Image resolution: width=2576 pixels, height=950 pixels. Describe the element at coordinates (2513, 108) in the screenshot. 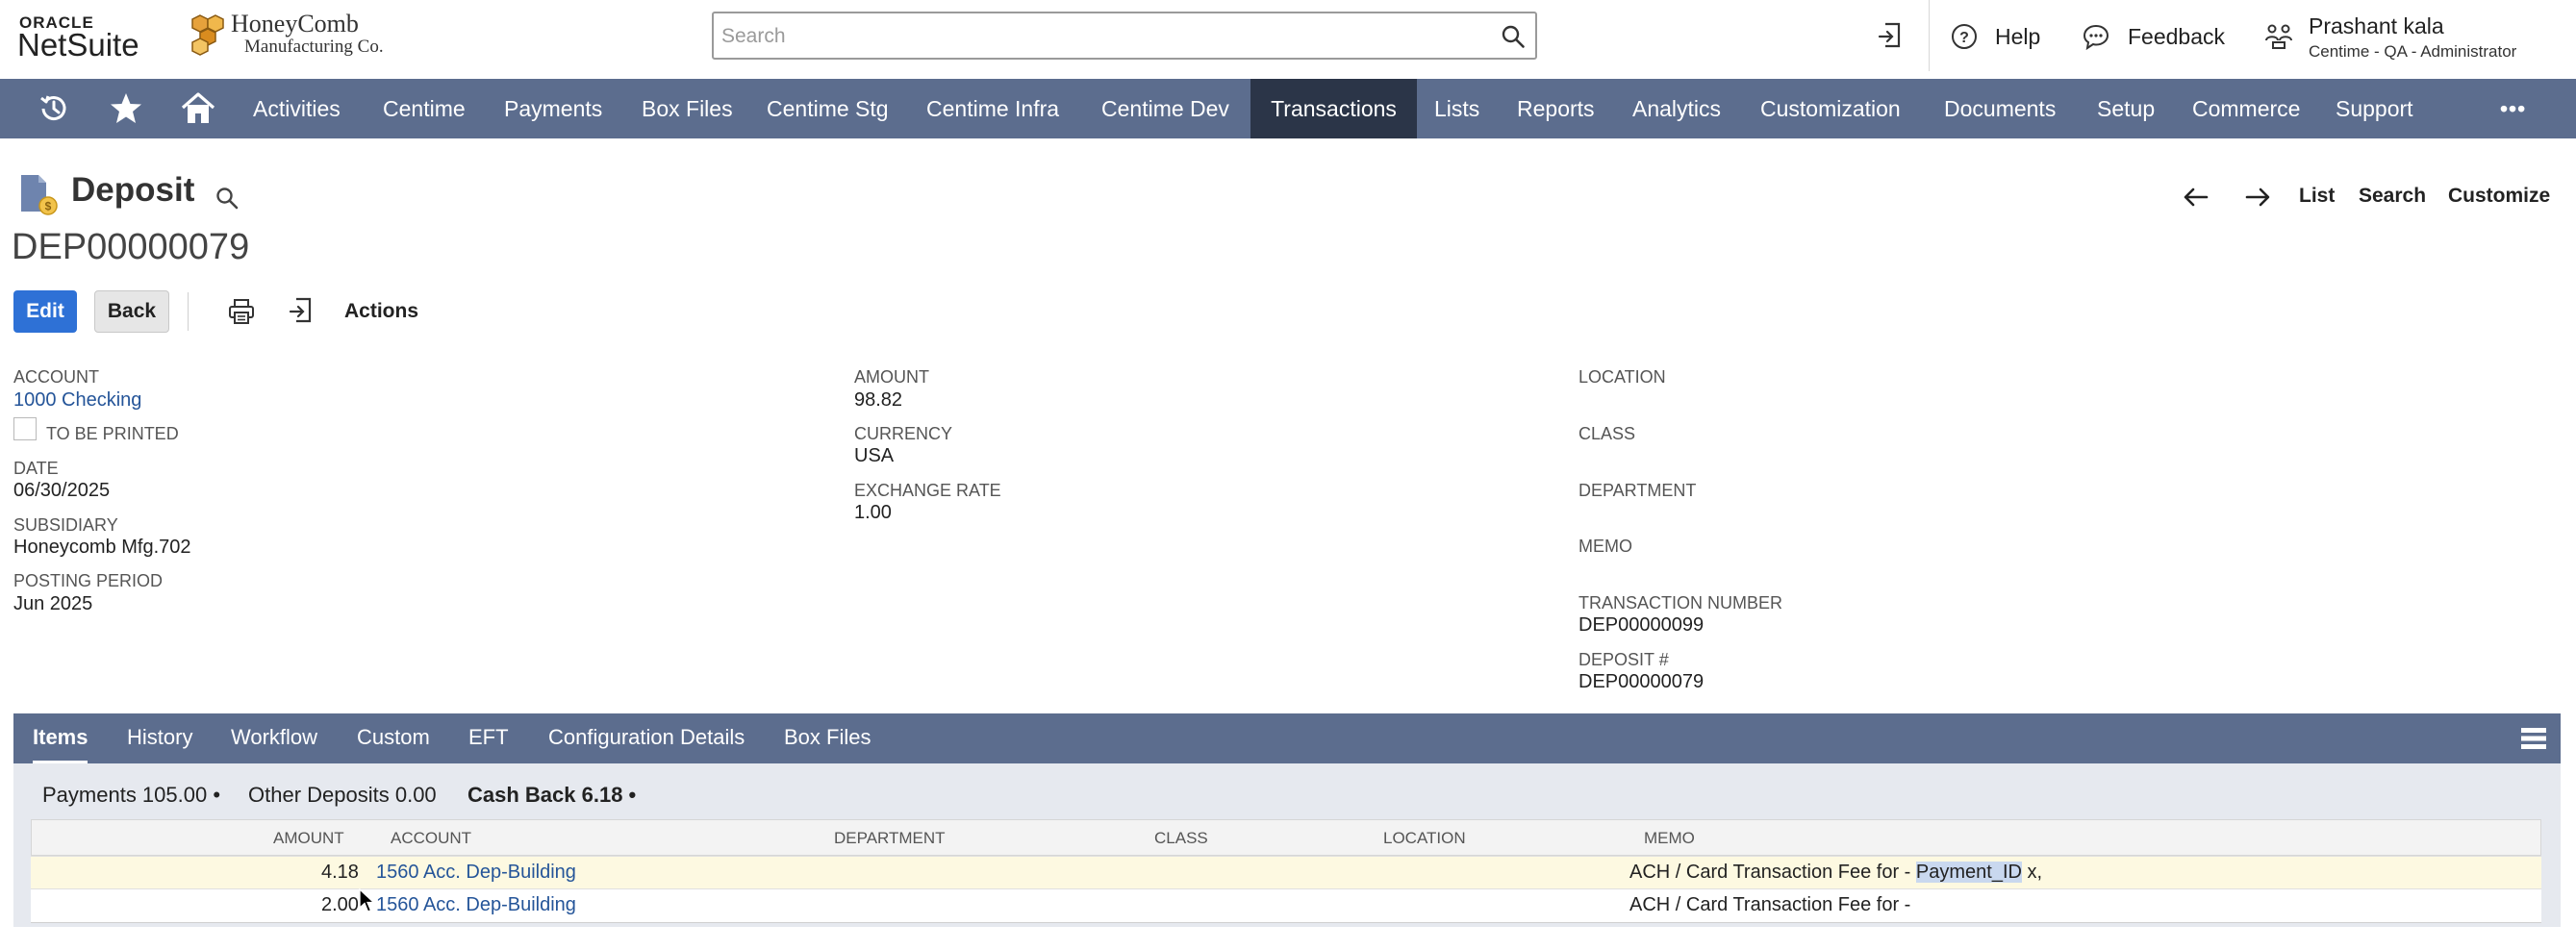

I see `nav-more-menu: •••` at that location.